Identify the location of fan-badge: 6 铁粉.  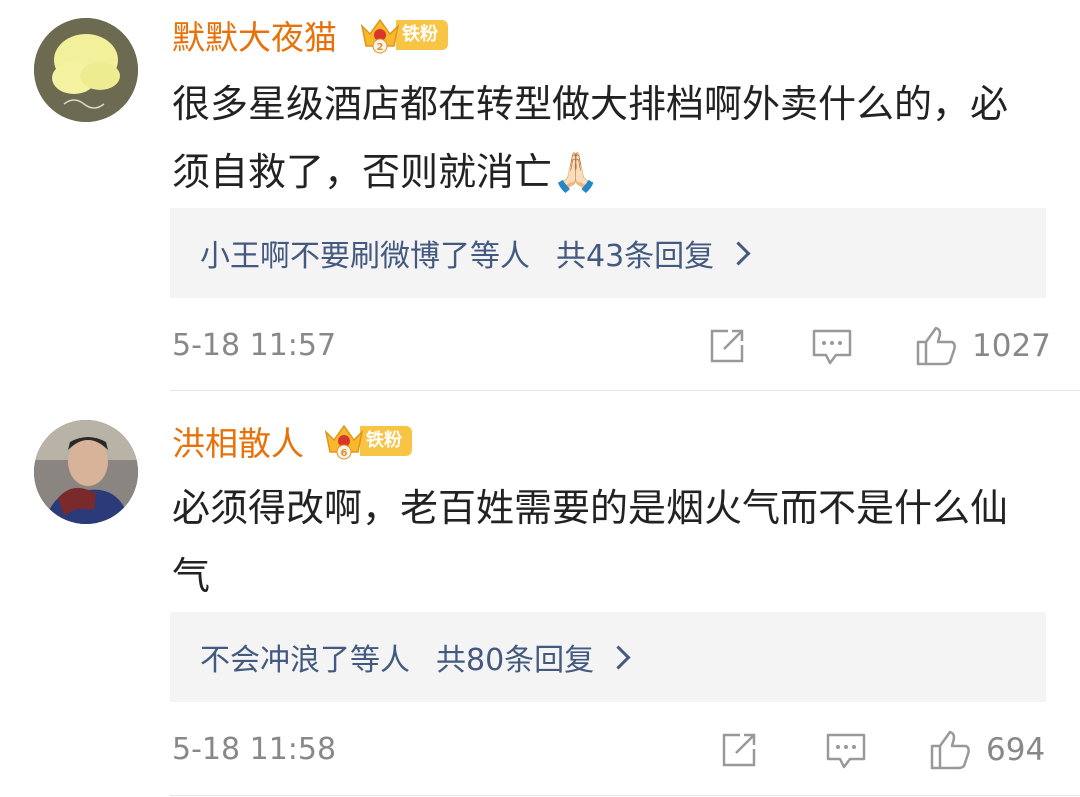
(367, 441).